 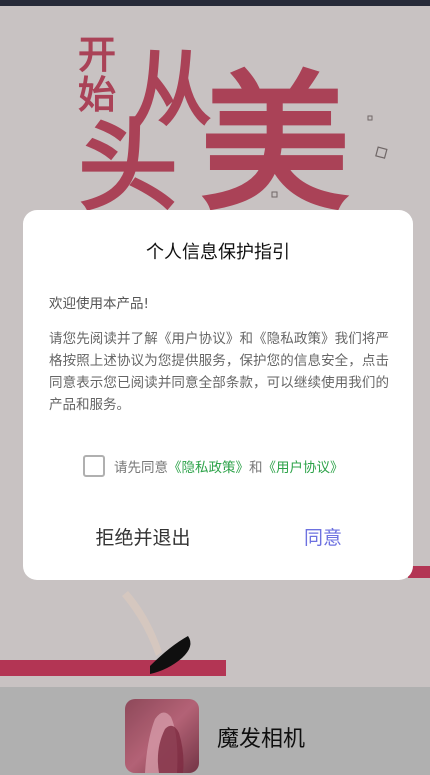 What do you see at coordinates (208, 466) in the screenshot?
I see `privacy-policy-link: 《隐私政策》` at bounding box center [208, 466].